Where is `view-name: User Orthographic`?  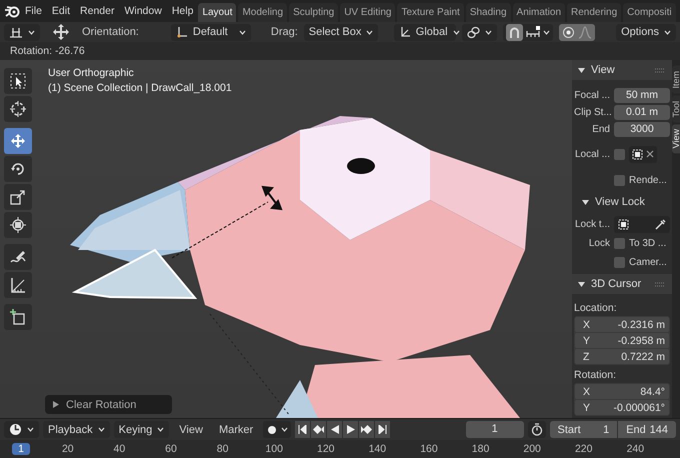 view-name: User Orthographic is located at coordinates (91, 73).